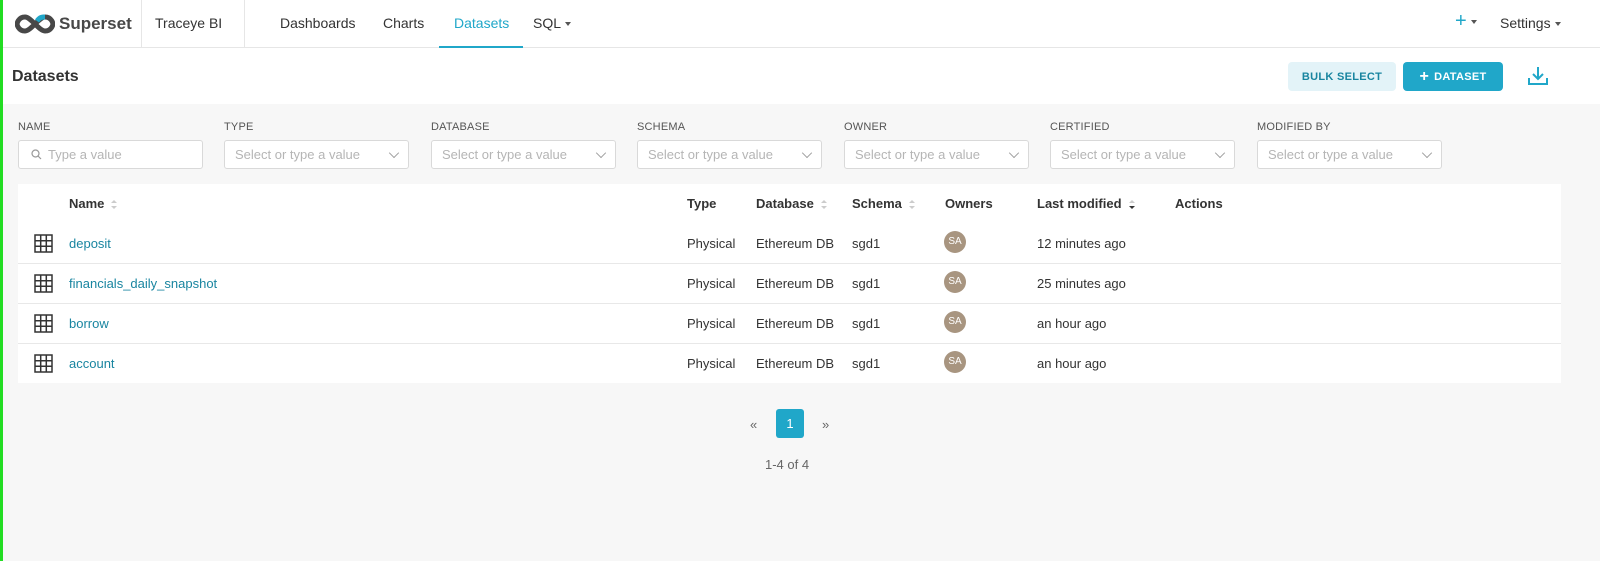  What do you see at coordinates (1080, 127) in the screenshot?
I see `filter-label: CERTIFIED` at bounding box center [1080, 127].